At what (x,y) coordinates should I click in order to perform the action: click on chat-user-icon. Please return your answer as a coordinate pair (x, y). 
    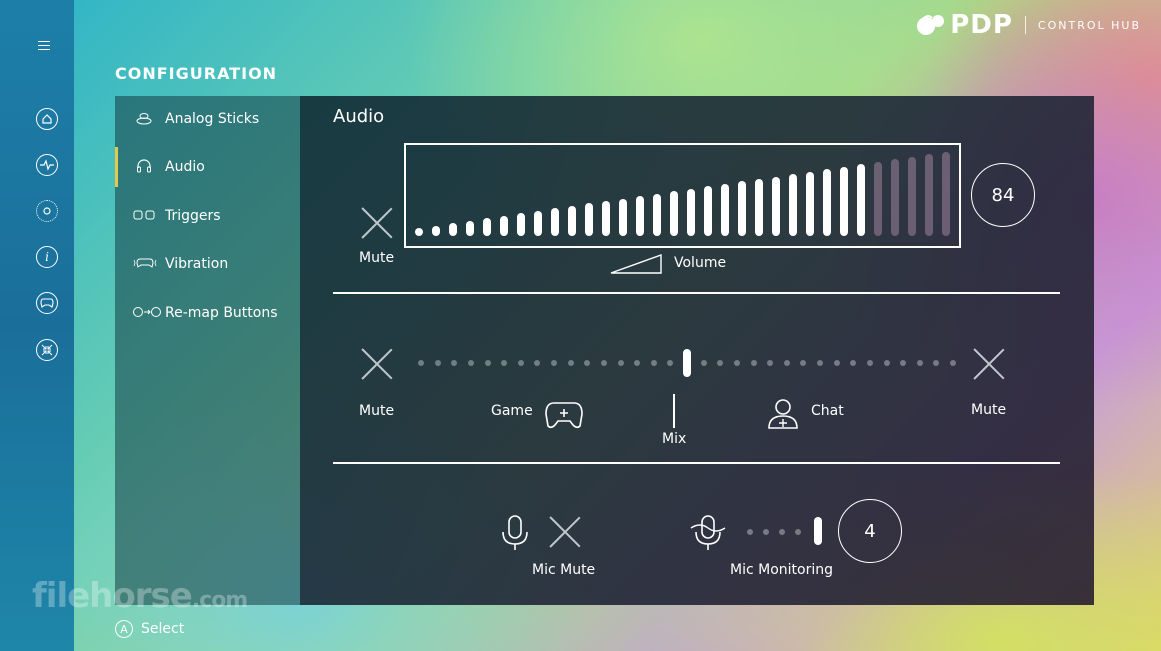
    Looking at the image, I should click on (783, 414).